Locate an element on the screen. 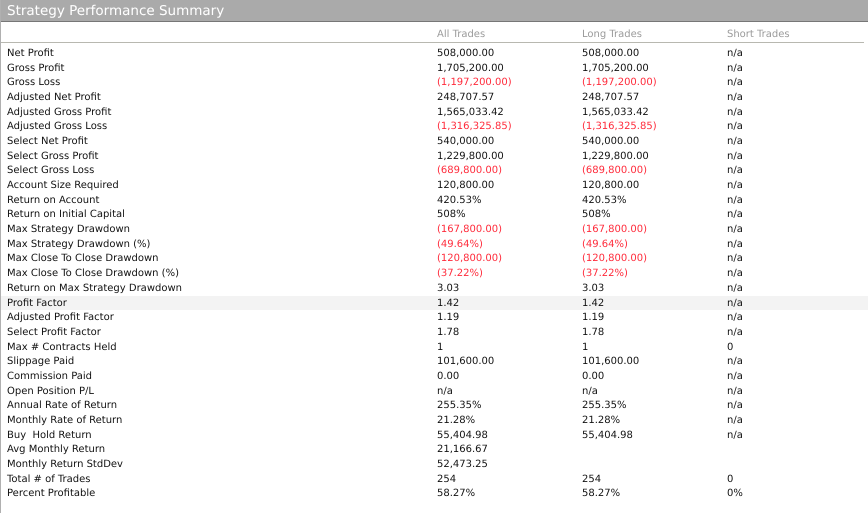  row-label: Net Profit is located at coordinates (30, 53).